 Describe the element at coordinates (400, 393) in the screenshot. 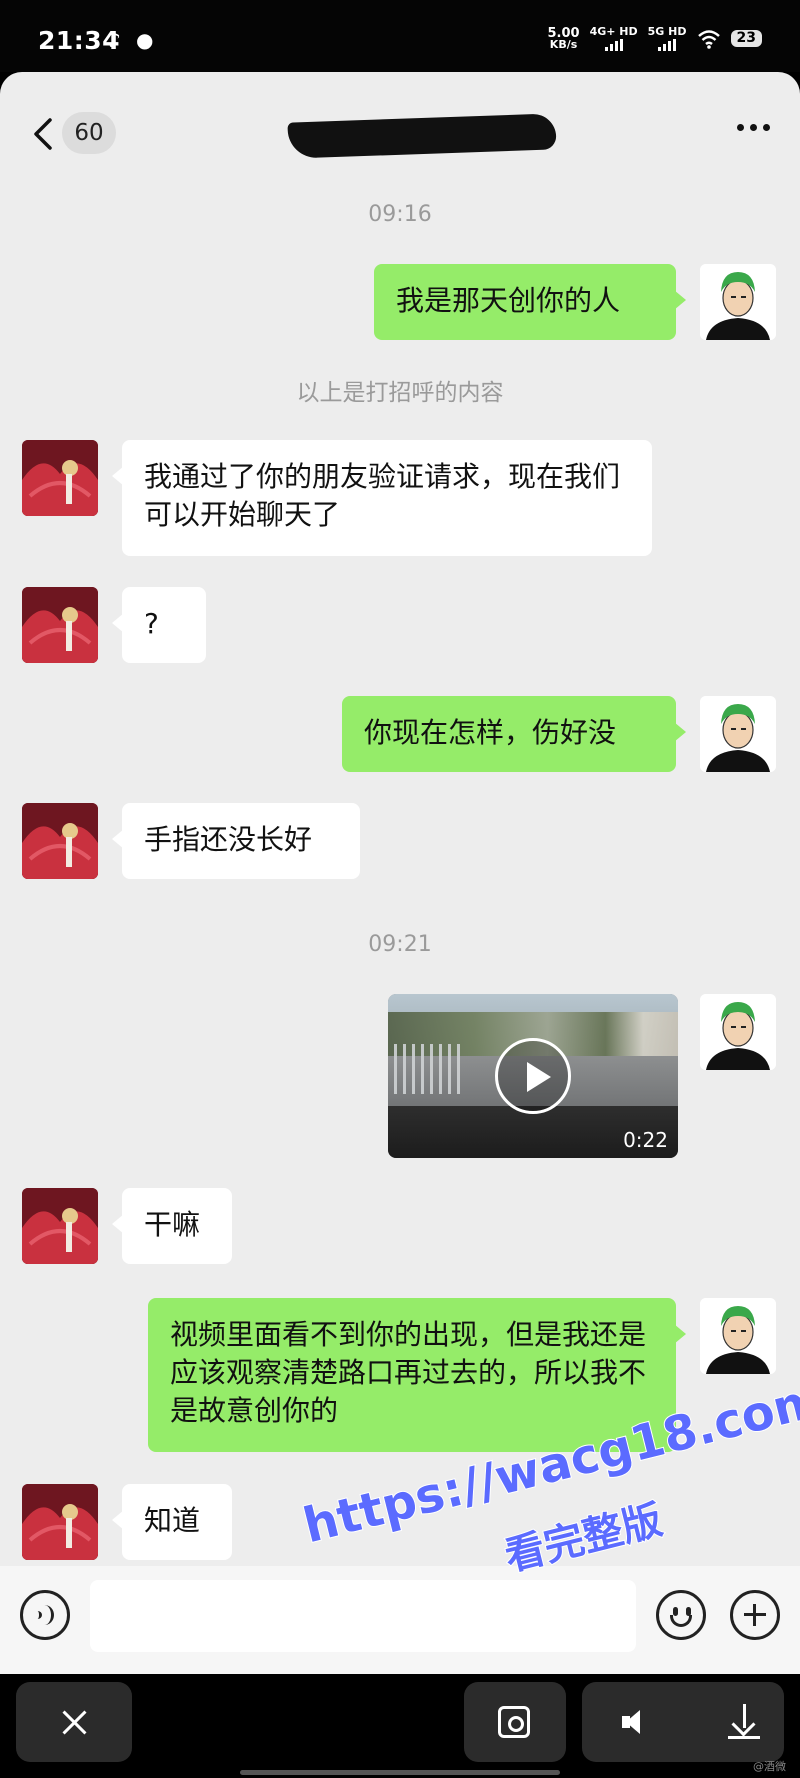

I see `system-notice: 以上是打招呼的内容` at that location.